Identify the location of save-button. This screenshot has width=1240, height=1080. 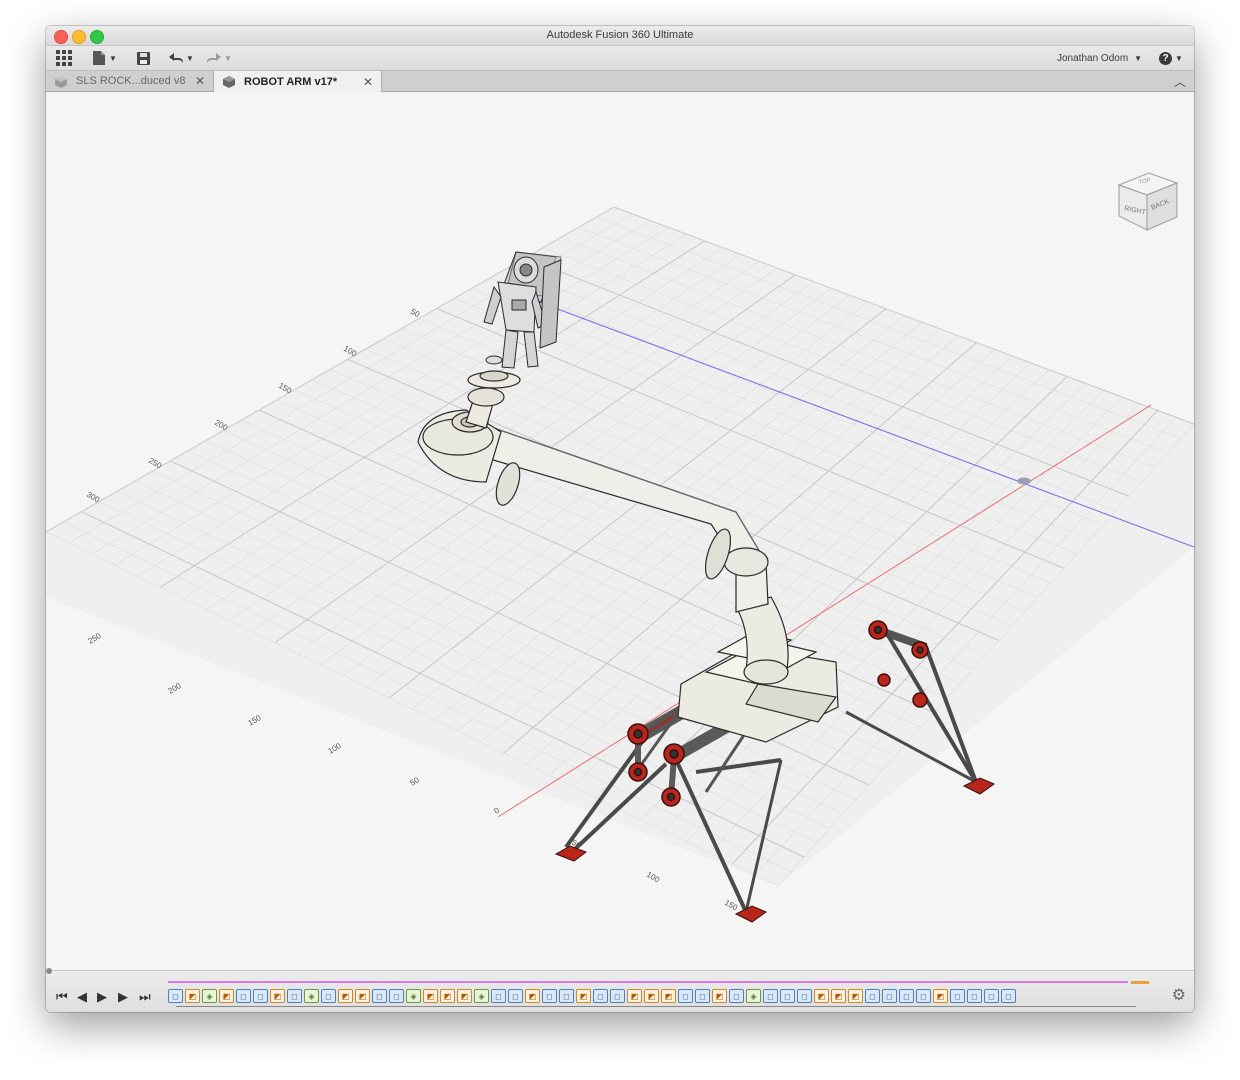
(143, 58).